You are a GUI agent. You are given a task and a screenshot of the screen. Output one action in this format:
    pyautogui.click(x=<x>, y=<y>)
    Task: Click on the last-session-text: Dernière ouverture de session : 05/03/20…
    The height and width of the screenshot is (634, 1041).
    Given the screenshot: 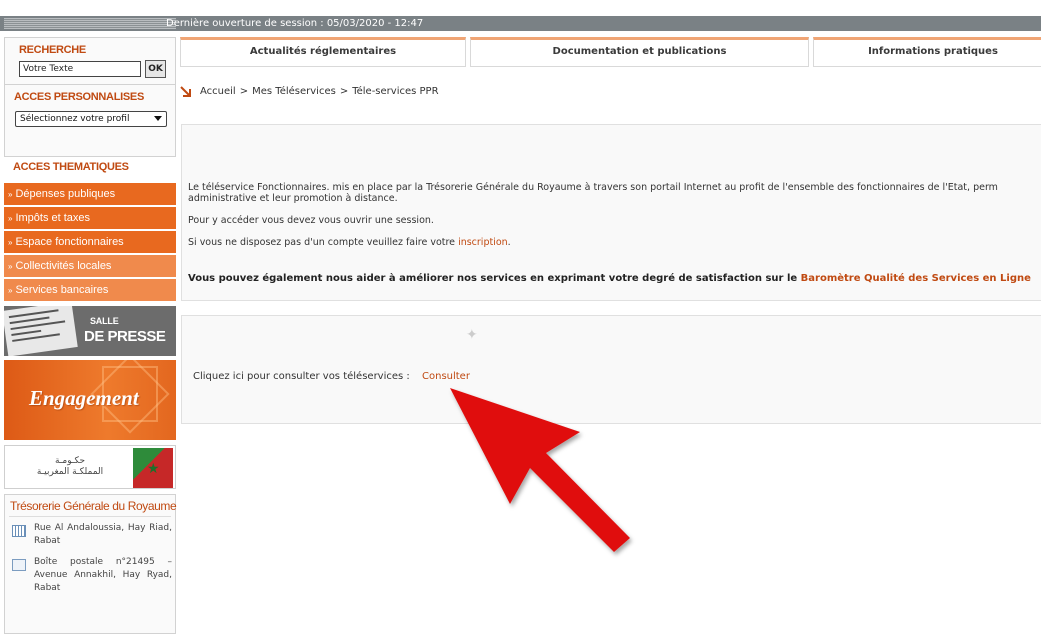 What is the action you would take?
    pyautogui.click(x=295, y=23)
    